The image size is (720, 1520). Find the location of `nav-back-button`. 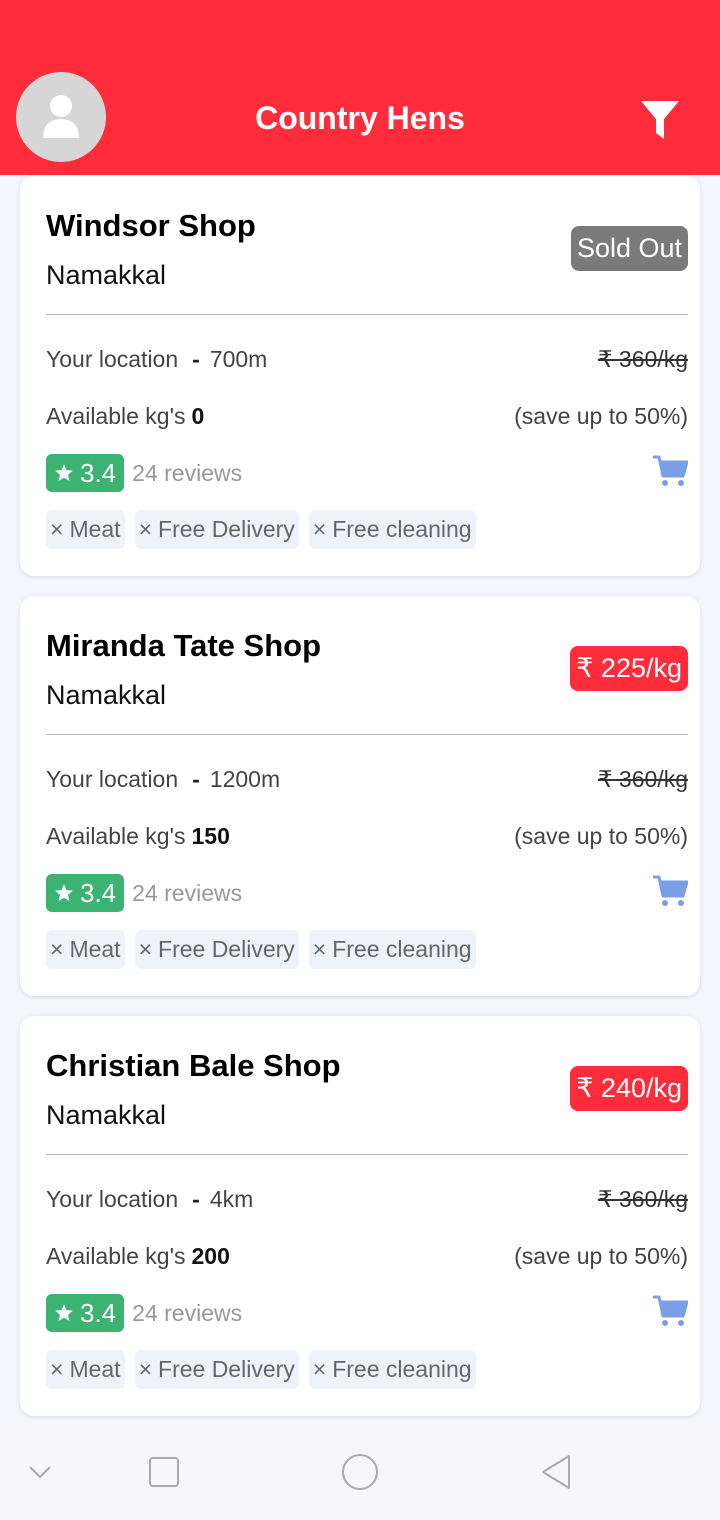

nav-back-button is located at coordinates (556, 1472).